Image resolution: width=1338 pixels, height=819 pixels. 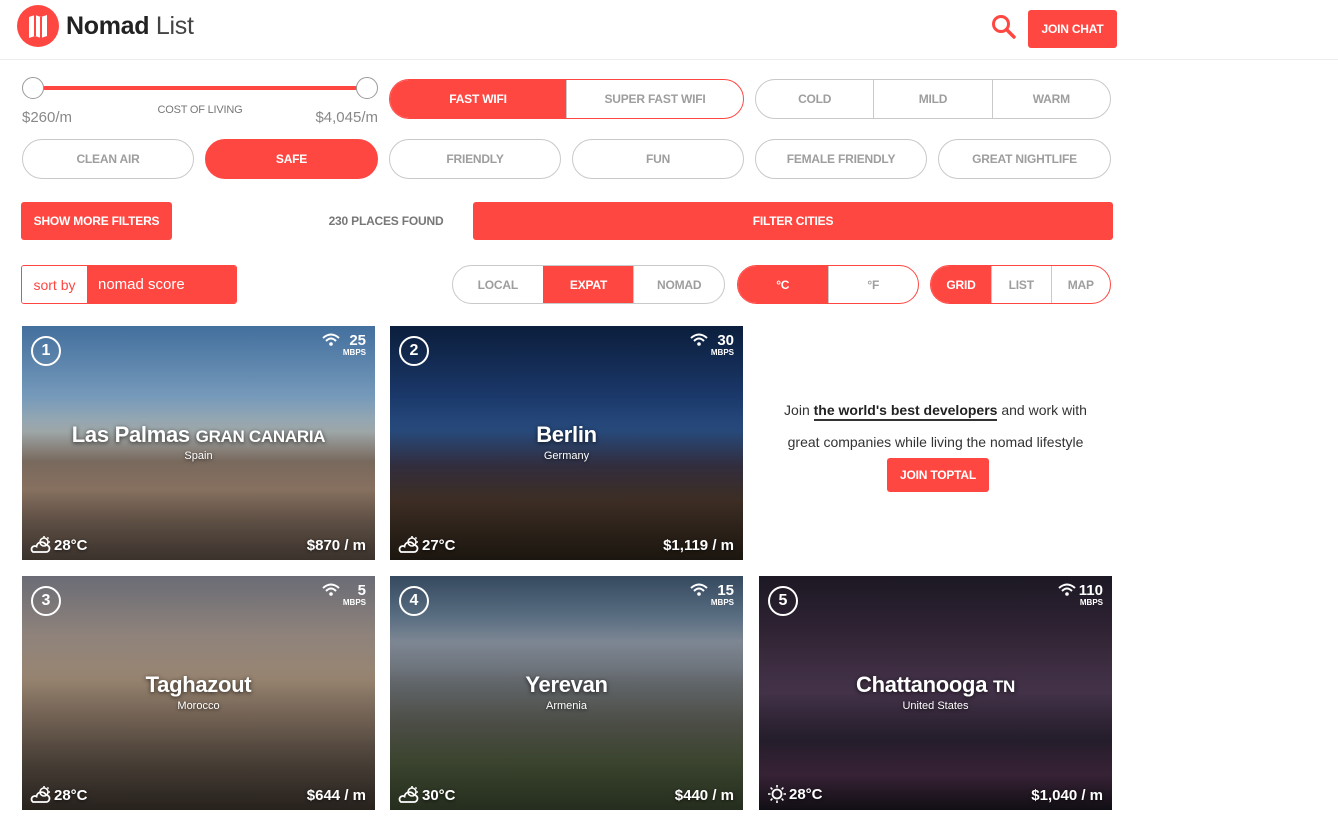 I want to click on filter-mild: MILD, so click(x=932, y=99).